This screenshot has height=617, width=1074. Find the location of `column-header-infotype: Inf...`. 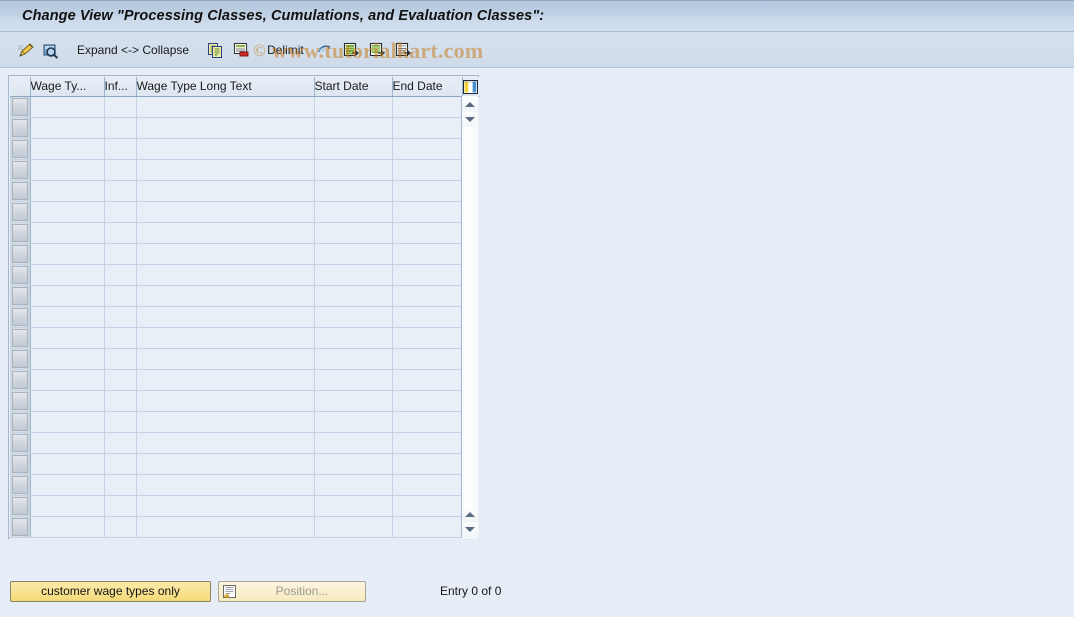

column-header-infotype: Inf... is located at coordinates (120, 87).